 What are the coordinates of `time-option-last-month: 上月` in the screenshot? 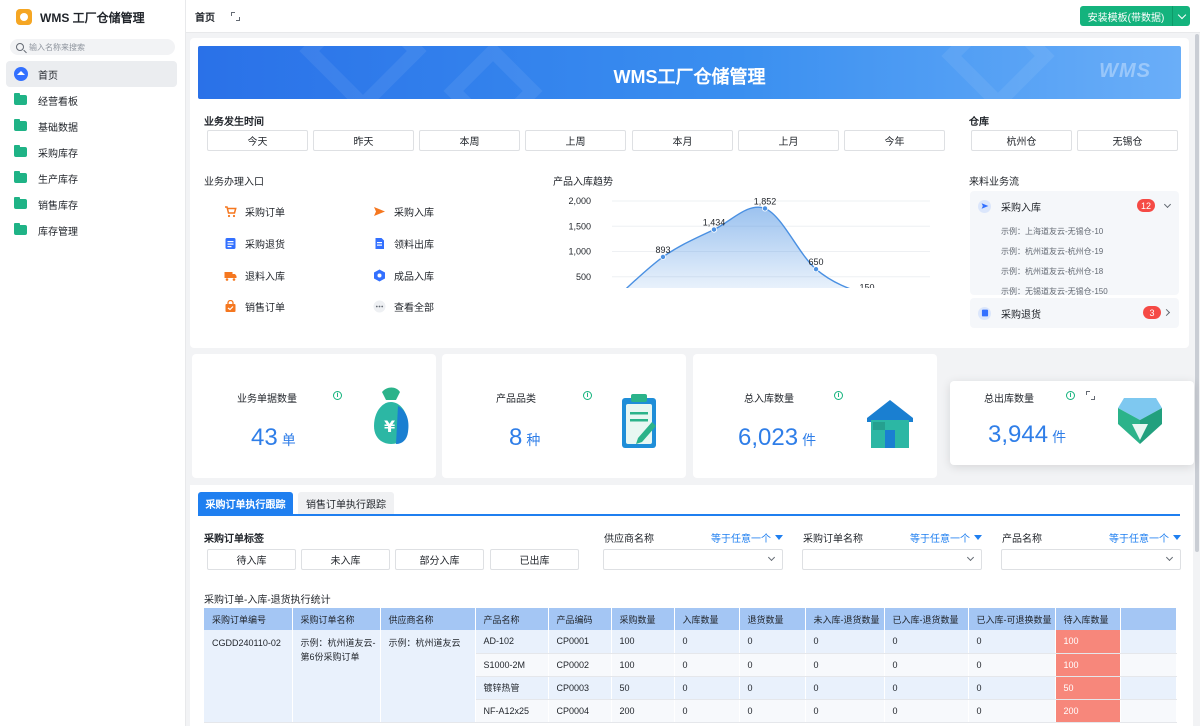 It's located at (788, 140).